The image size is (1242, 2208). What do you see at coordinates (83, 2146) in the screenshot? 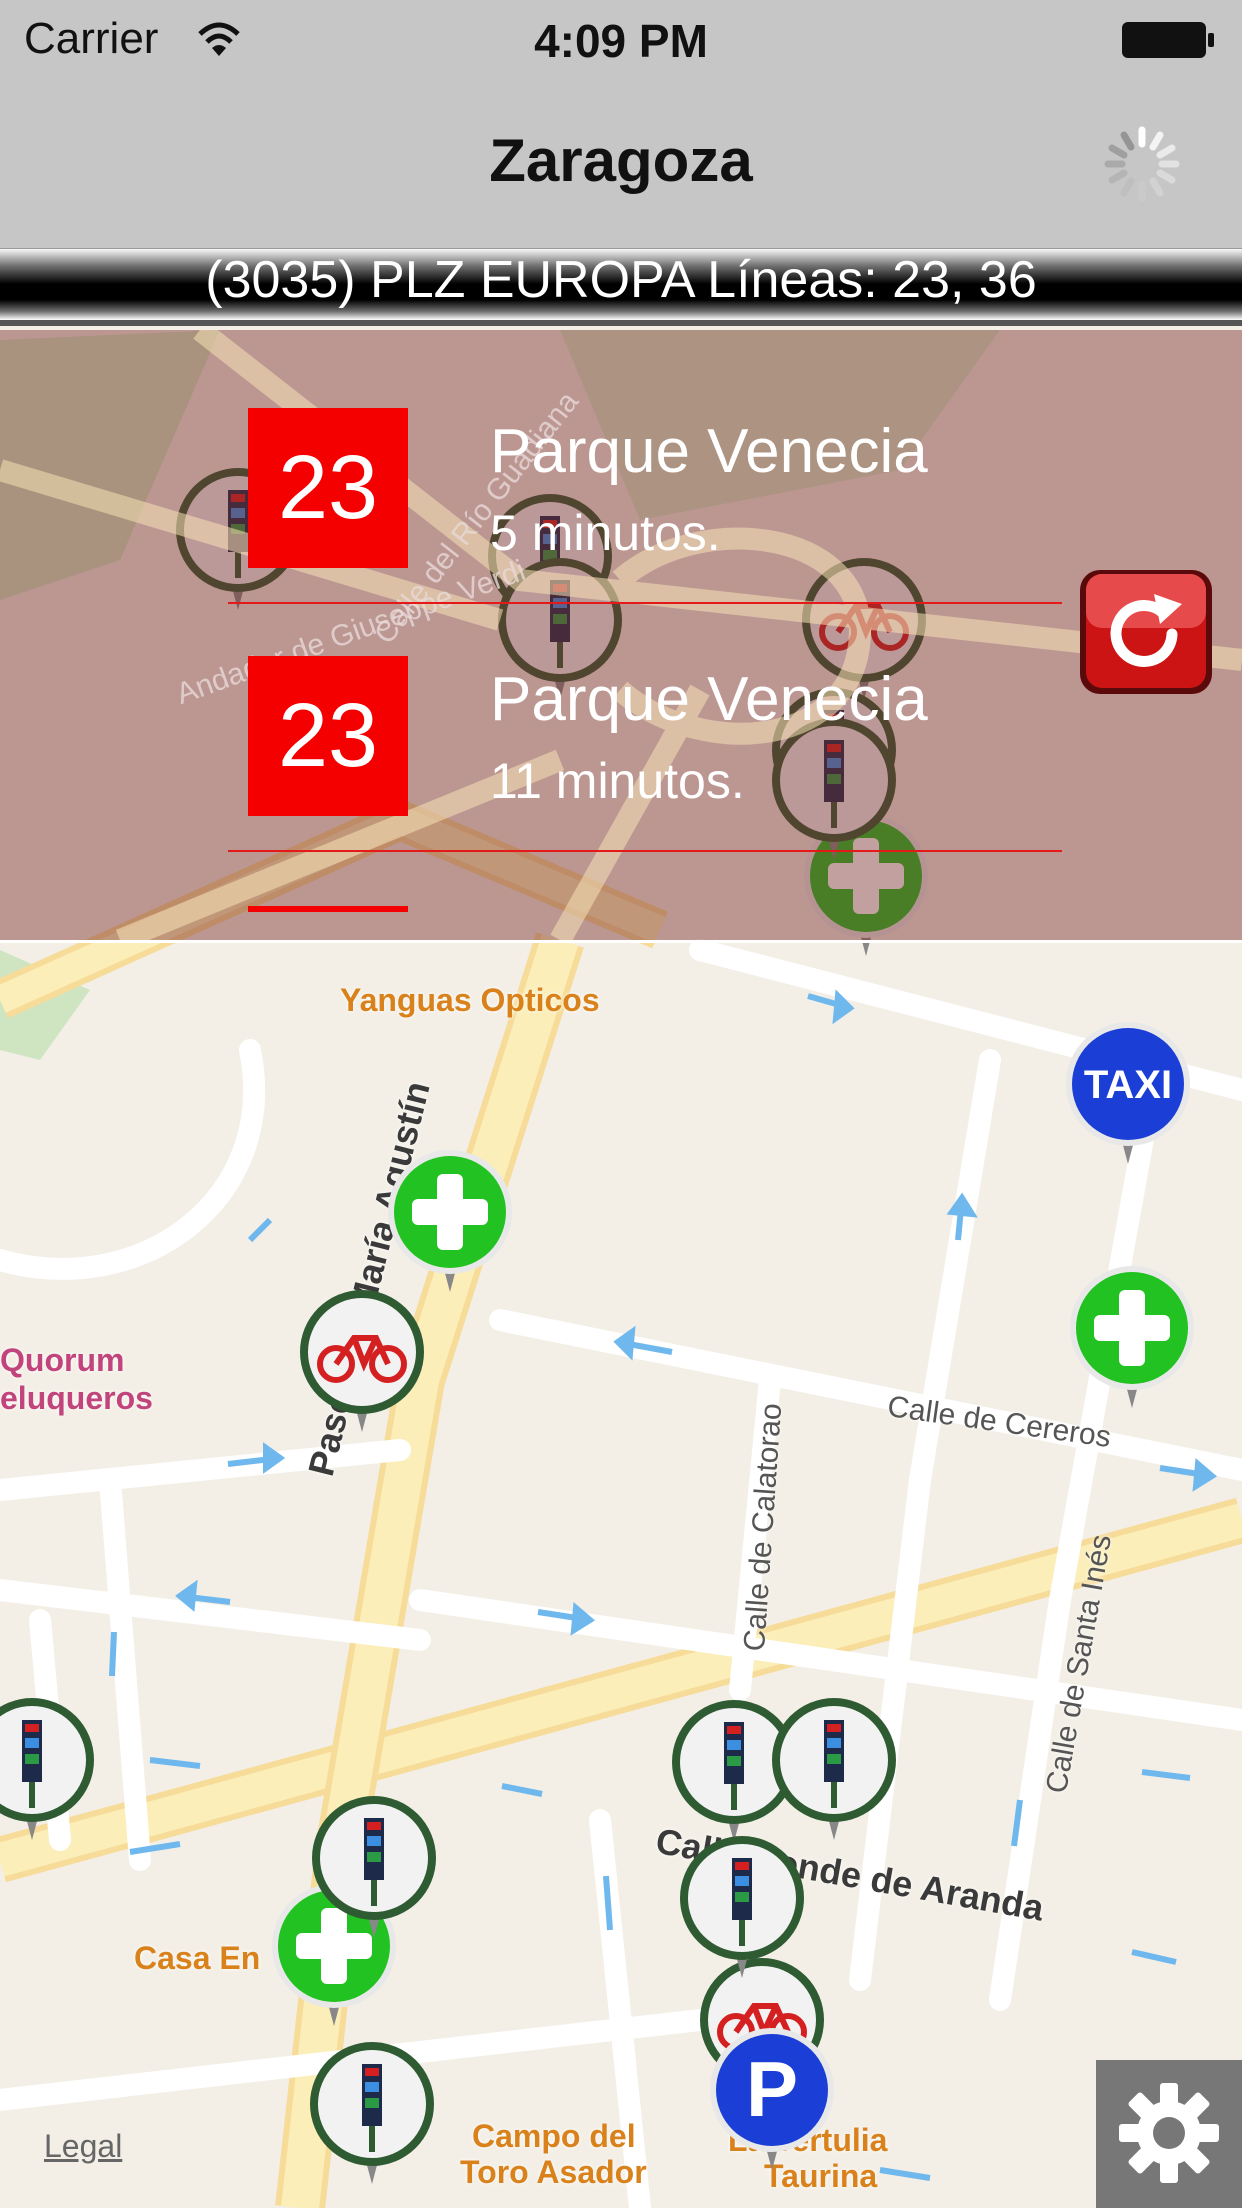
I see `legal-link: Legal` at bounding box center [83, 2146].